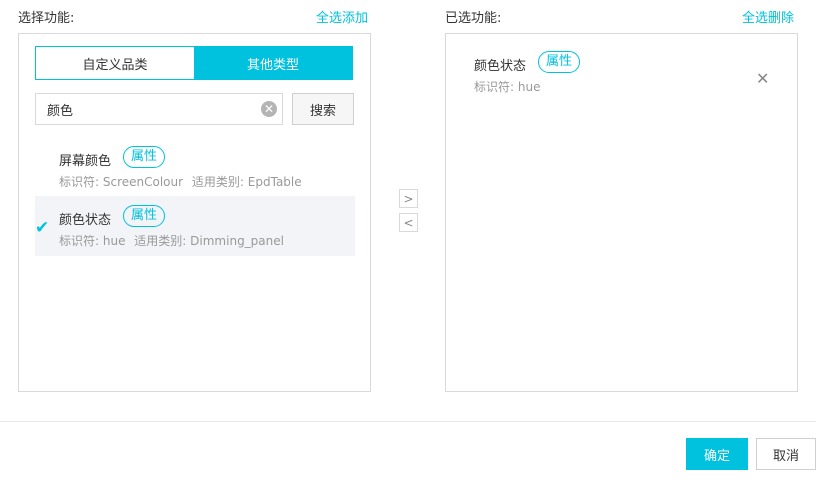 Image resolution: width=816 pixels, height=489 pixels. What do you see at coordinates (269, 109) in the screenshot?
I see `clear-circle-icon: ✕` at bounding box center [269, 109].